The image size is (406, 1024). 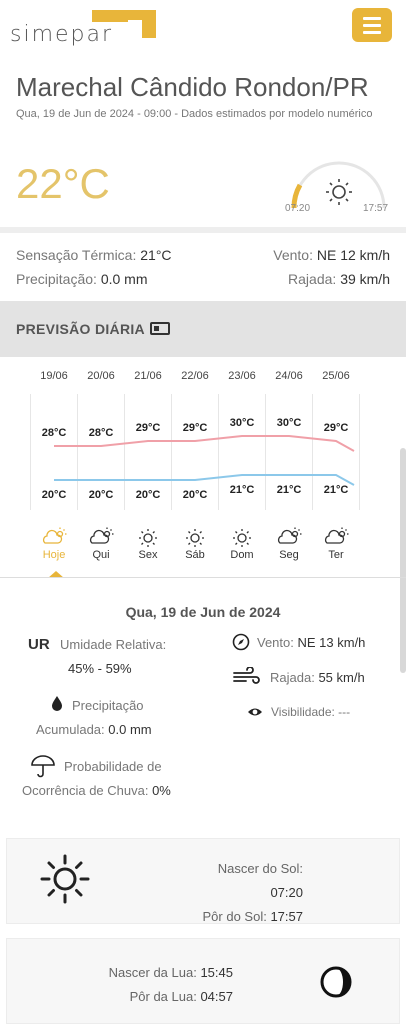 What do you see at coordinates (289, 376) in the screenshot?
I see `date-label: 24/06` at bounding box center [289, 376].